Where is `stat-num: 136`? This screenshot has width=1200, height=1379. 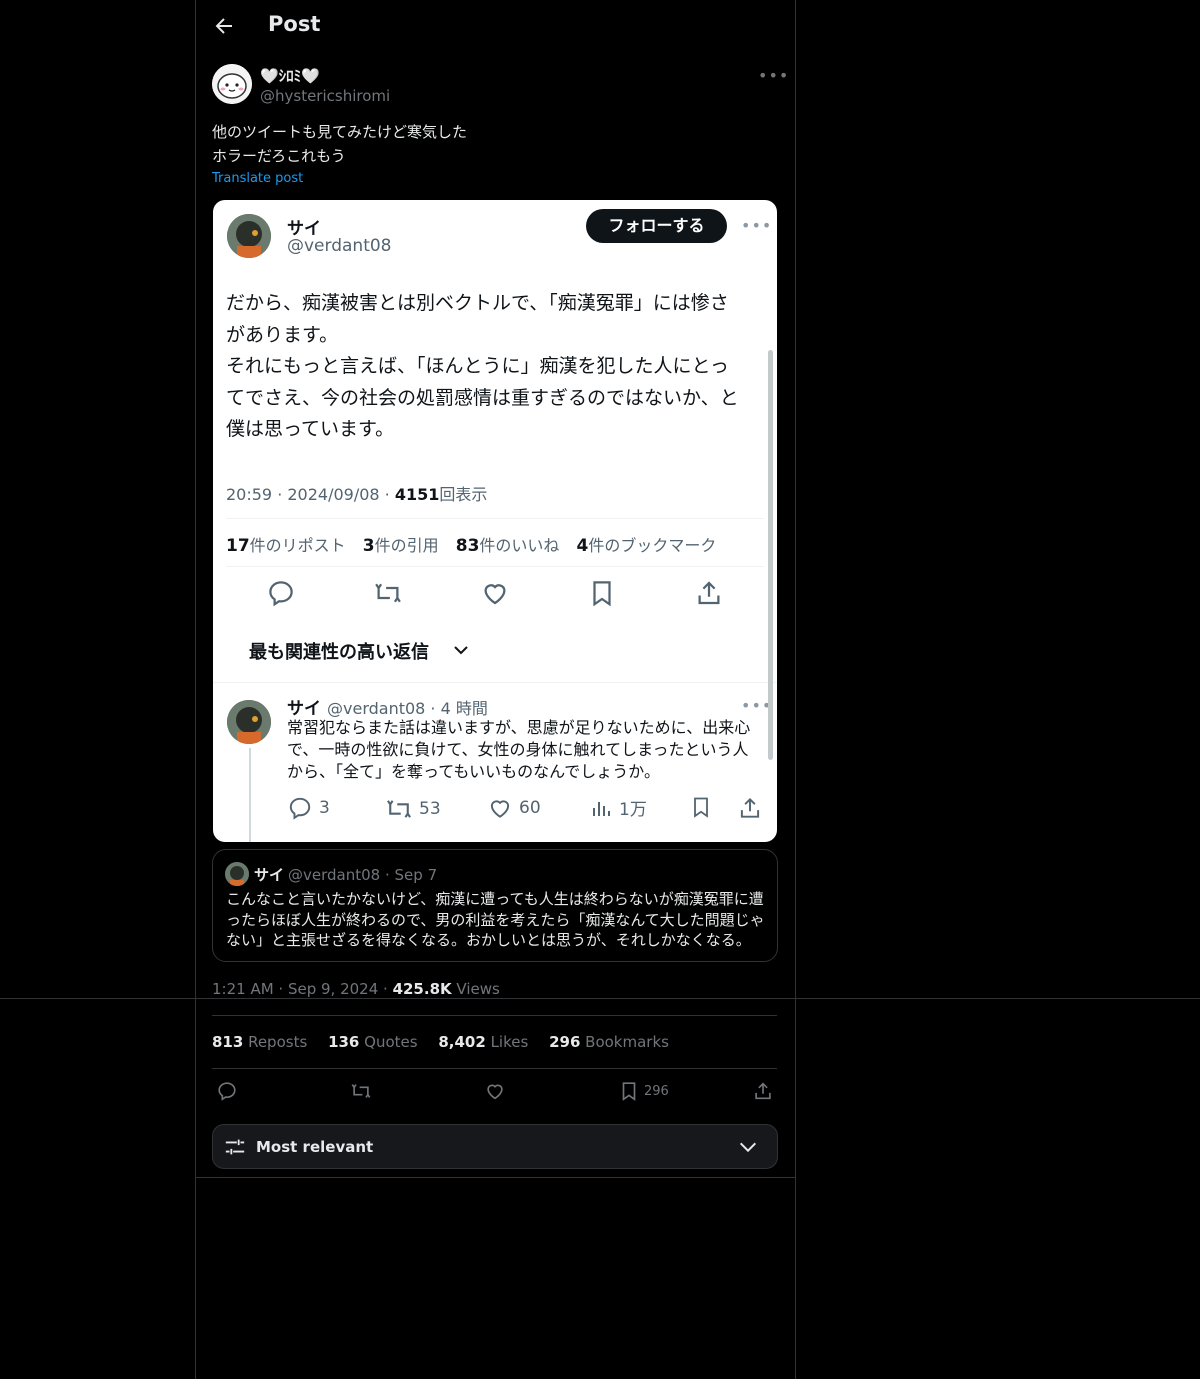 stat-num: 136 is located at coordinates (344, 1042).